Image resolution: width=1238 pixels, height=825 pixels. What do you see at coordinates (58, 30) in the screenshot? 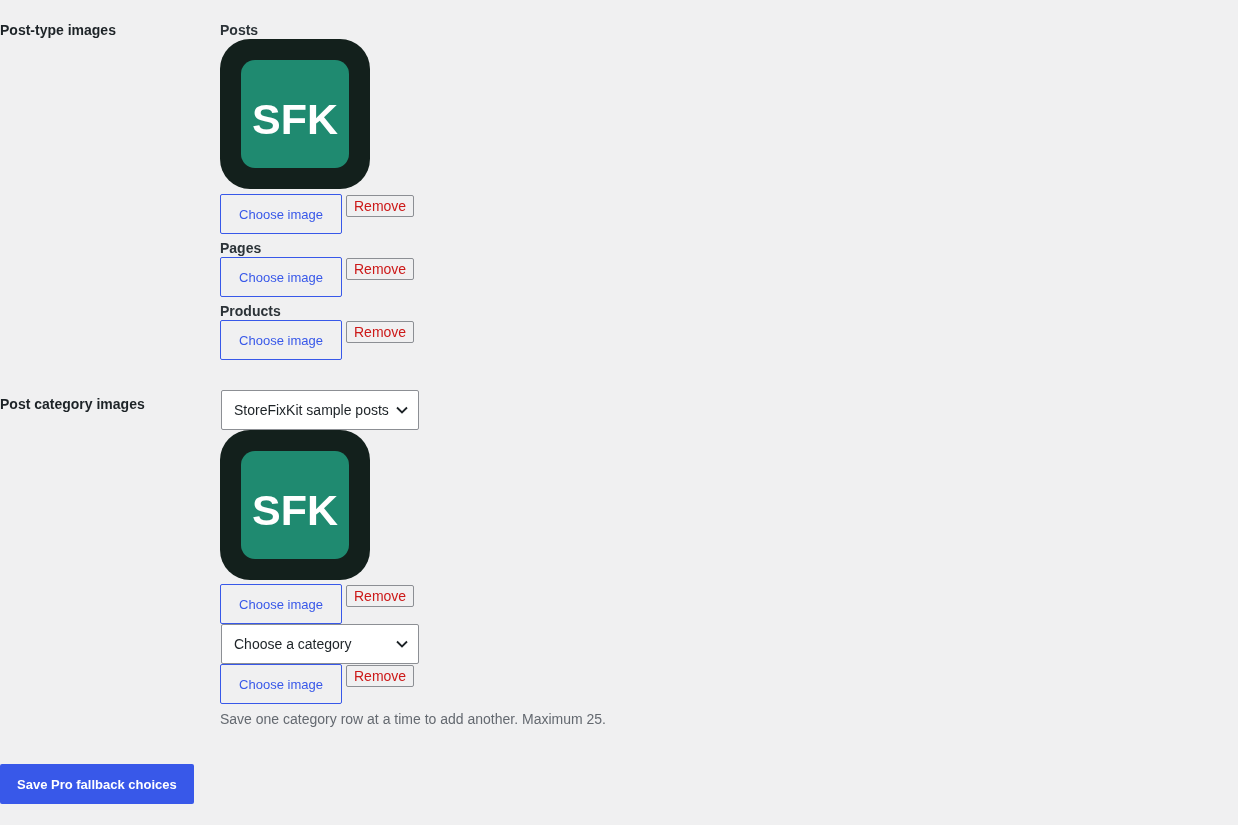
I see `section-label: Post-type images` at bounding box center [58, 30].